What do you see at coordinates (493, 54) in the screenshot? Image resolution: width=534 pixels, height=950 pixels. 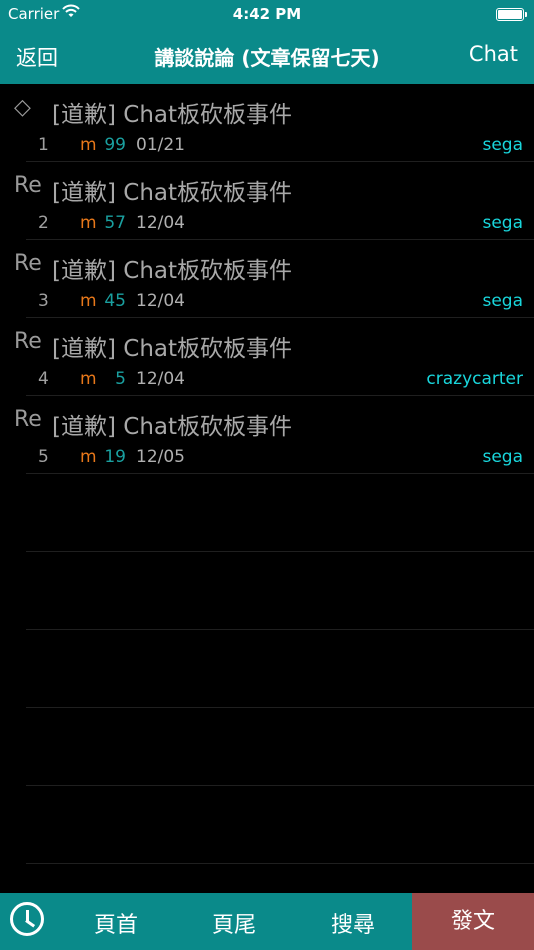 I see `board-button: Chat` at bounding box center [493, 54].